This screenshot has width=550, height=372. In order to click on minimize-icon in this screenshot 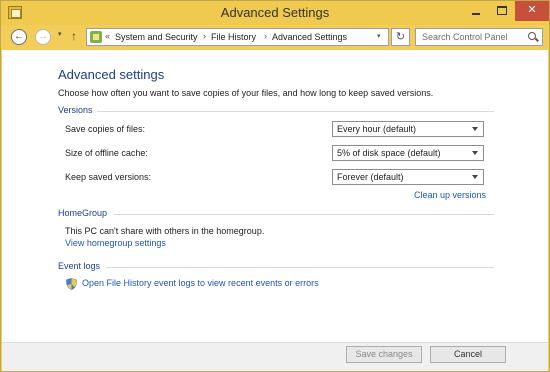, I will do `click(476, 14)`.